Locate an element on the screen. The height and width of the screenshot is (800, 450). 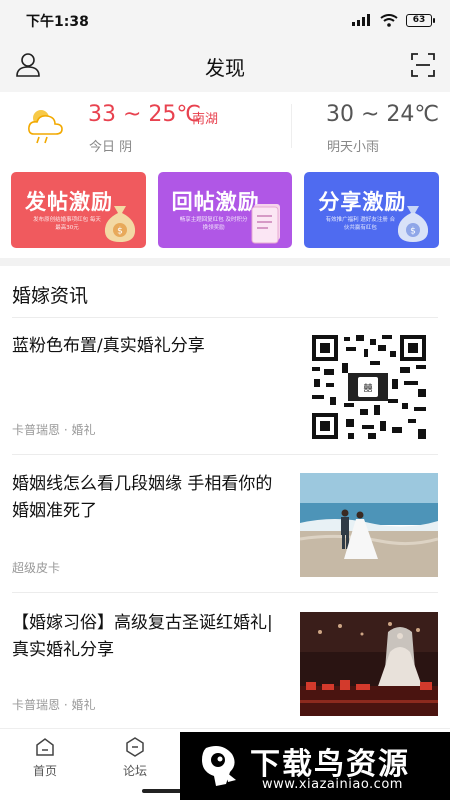
svg-text: 囍 is located at coordinates (367, 388).